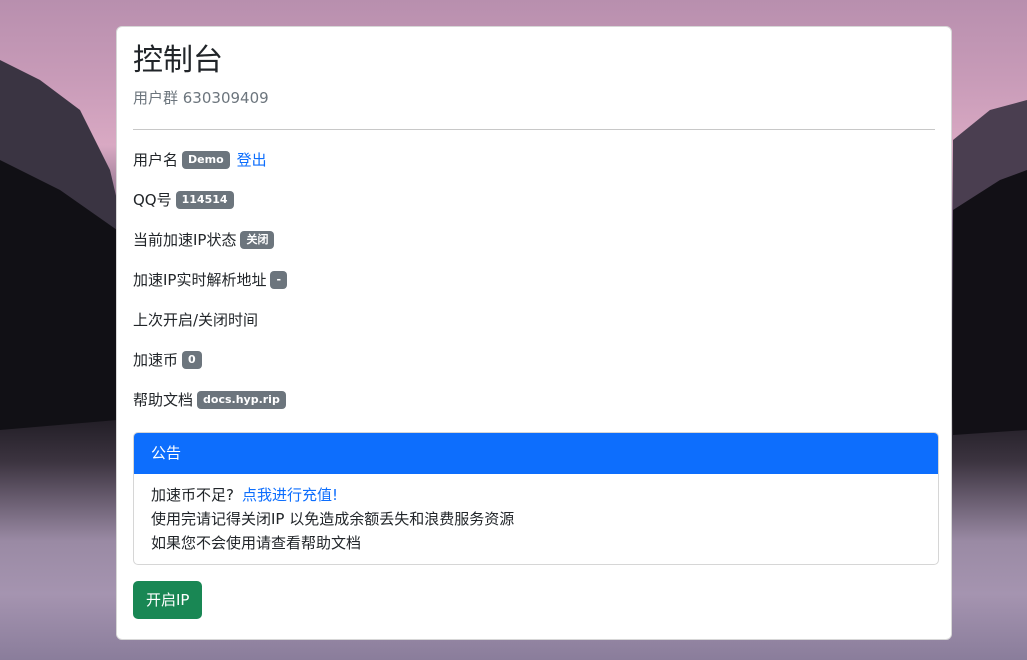  I want to click on ip-status-badge: 关闭, so click(257, 240).